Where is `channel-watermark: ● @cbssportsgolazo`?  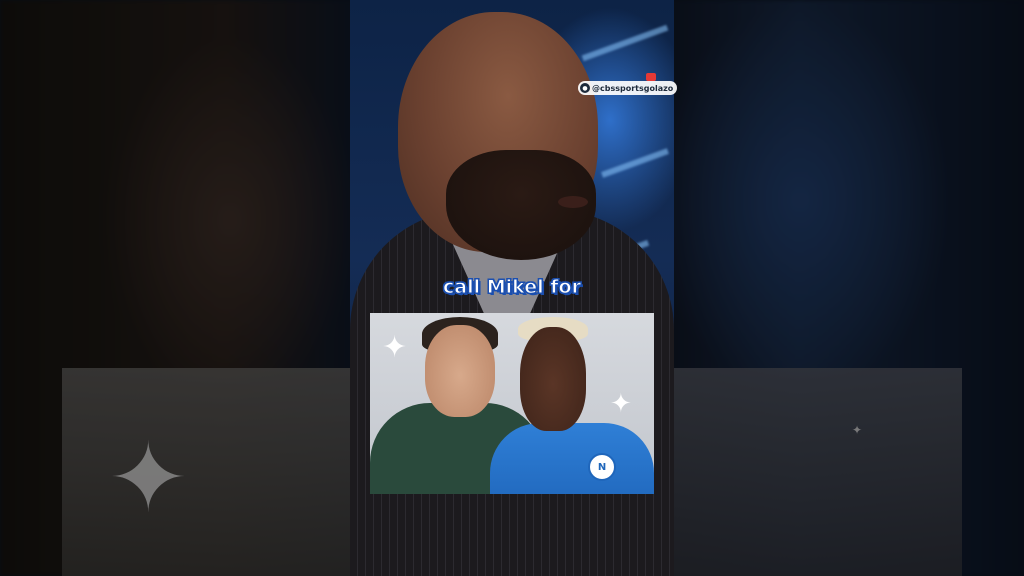
channel-watermark: ● @cbssportsgolazo is located at coordinates (628, 88).